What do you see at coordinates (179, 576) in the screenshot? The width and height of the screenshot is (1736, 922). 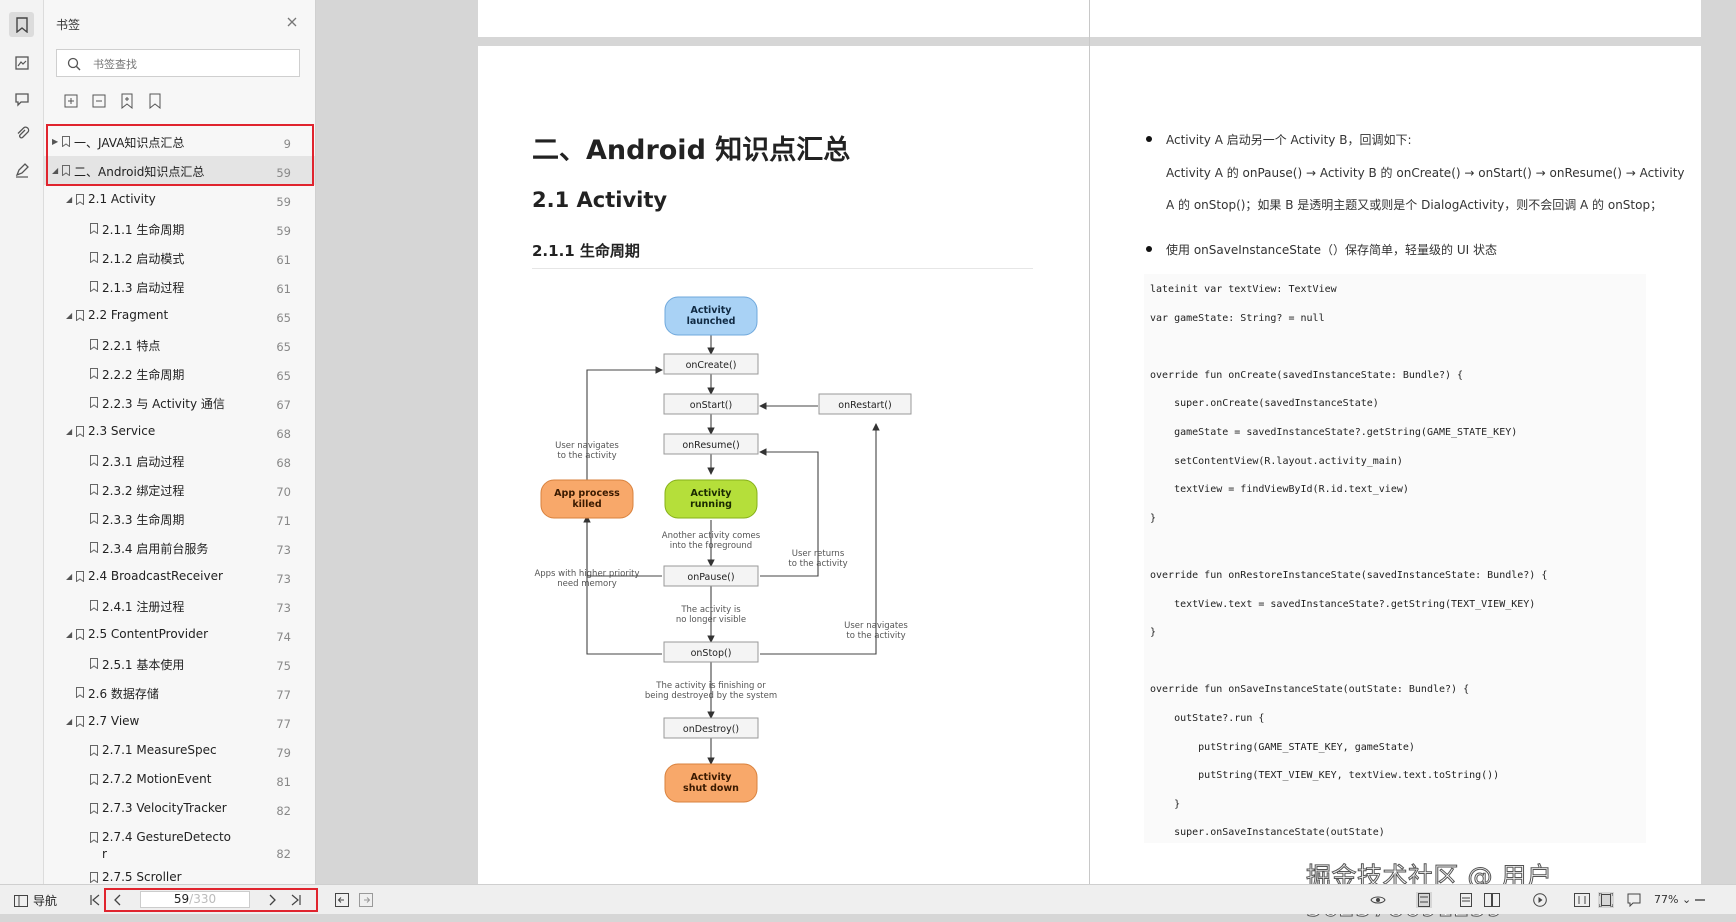 I see `bookmark-item: ◢ 2.4 BroadcastReceiver 73` at bounding box center [179, 576].